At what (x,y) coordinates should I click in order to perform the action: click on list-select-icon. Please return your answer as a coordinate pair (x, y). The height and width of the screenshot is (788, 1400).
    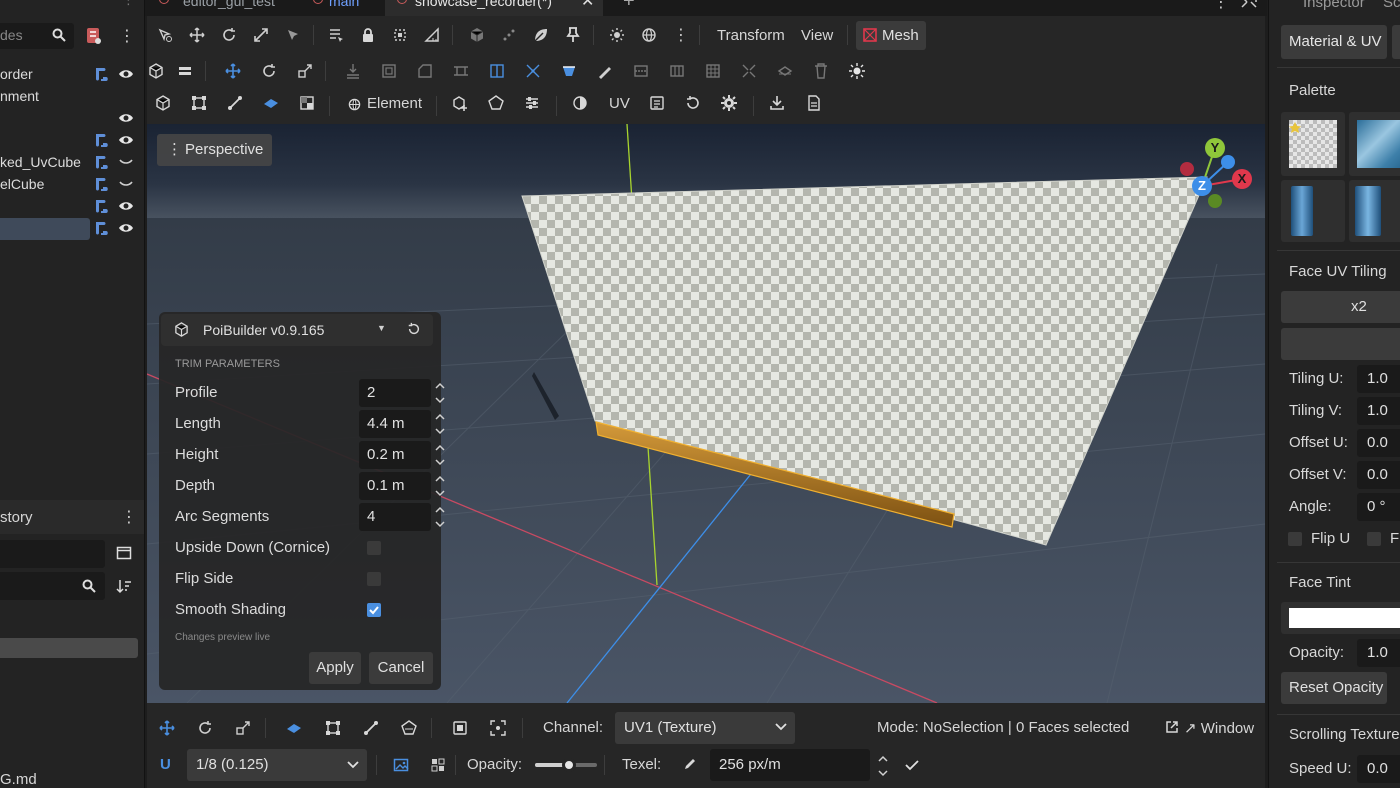
    Looking at the image, I should click on (336, 35).